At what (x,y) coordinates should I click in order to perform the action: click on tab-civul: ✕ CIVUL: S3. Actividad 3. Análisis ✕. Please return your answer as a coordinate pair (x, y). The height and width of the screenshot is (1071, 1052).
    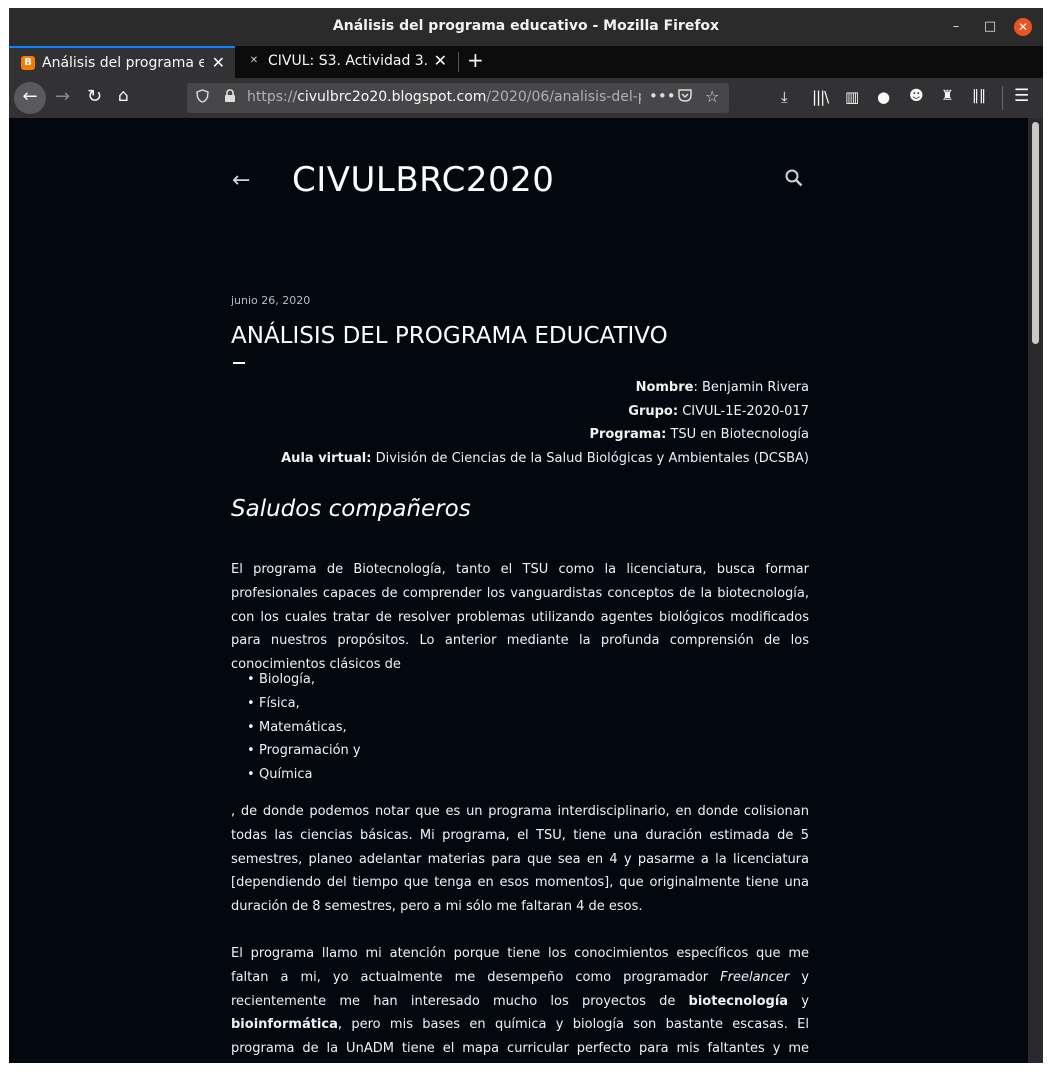
    Looking at the image, I should click on (346, 62).